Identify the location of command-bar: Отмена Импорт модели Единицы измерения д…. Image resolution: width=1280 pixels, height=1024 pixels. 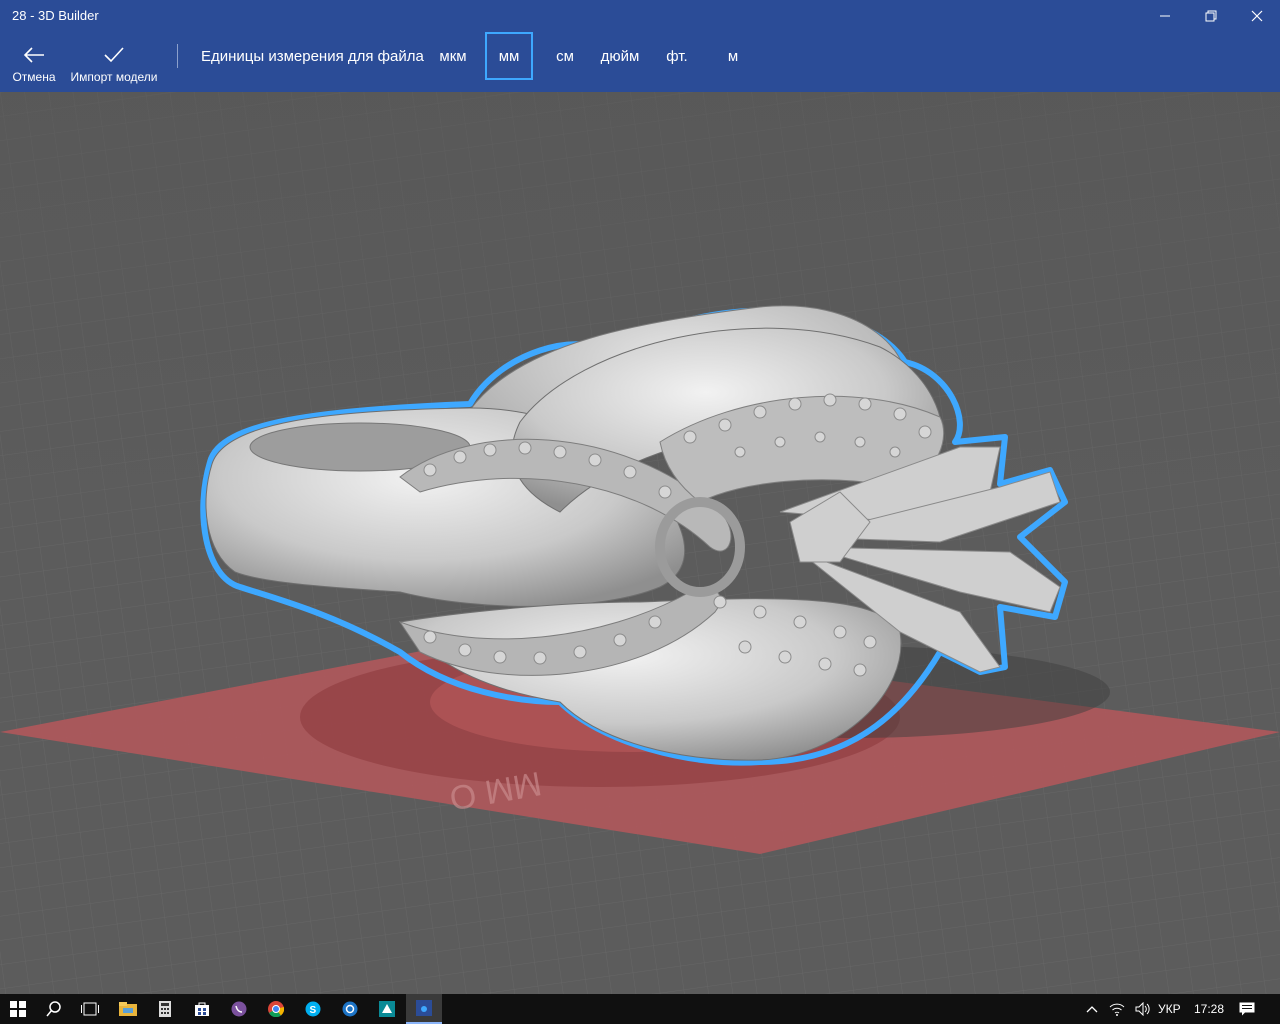
(640, 62).